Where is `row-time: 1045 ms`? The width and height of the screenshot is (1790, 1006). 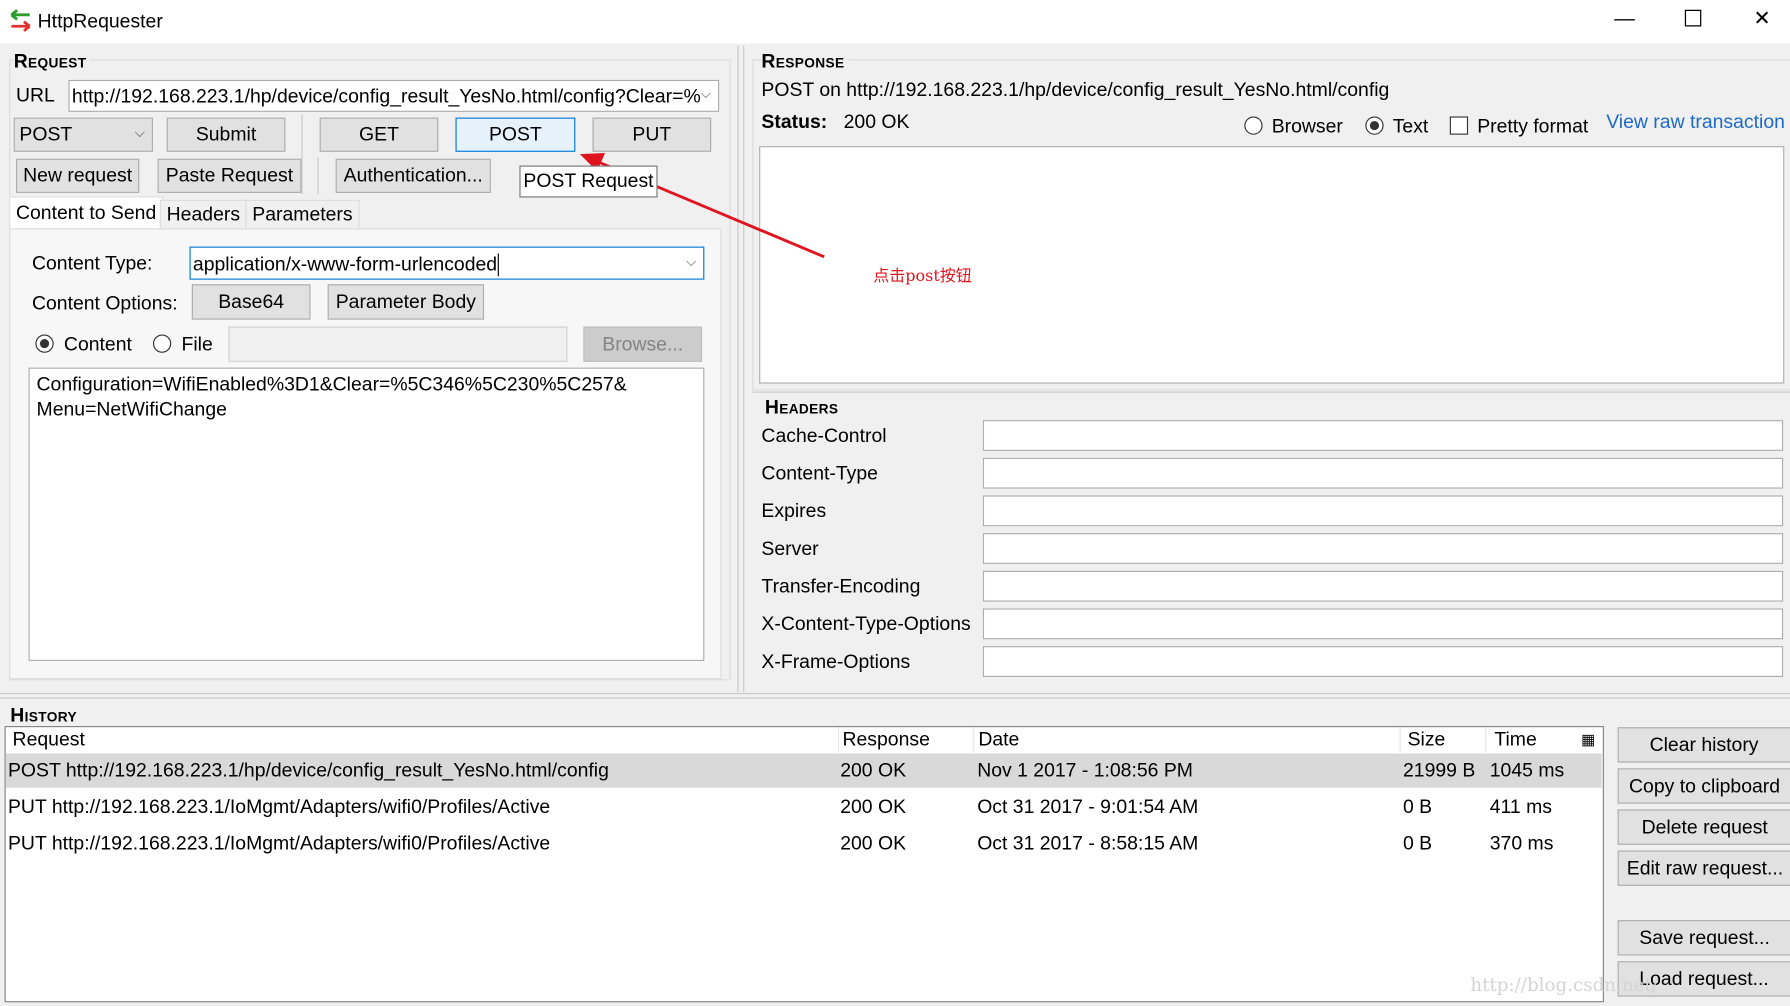
row-time: 1045 ms is located at coordinates (1527, 770).